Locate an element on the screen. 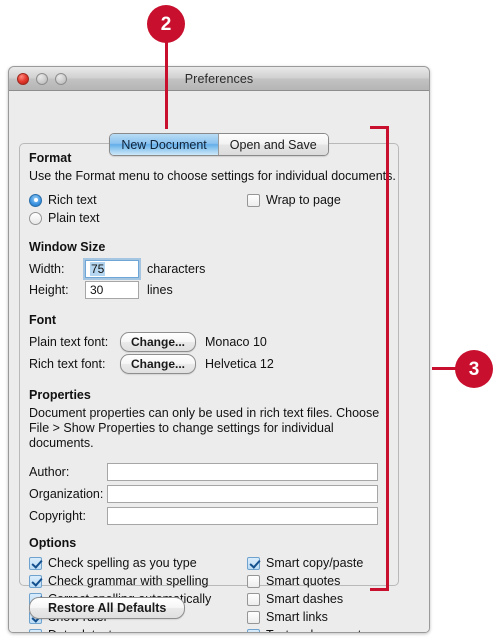 The image size is (500, 641). callout-3-badge: 3 is located at coordinates (474, 369).